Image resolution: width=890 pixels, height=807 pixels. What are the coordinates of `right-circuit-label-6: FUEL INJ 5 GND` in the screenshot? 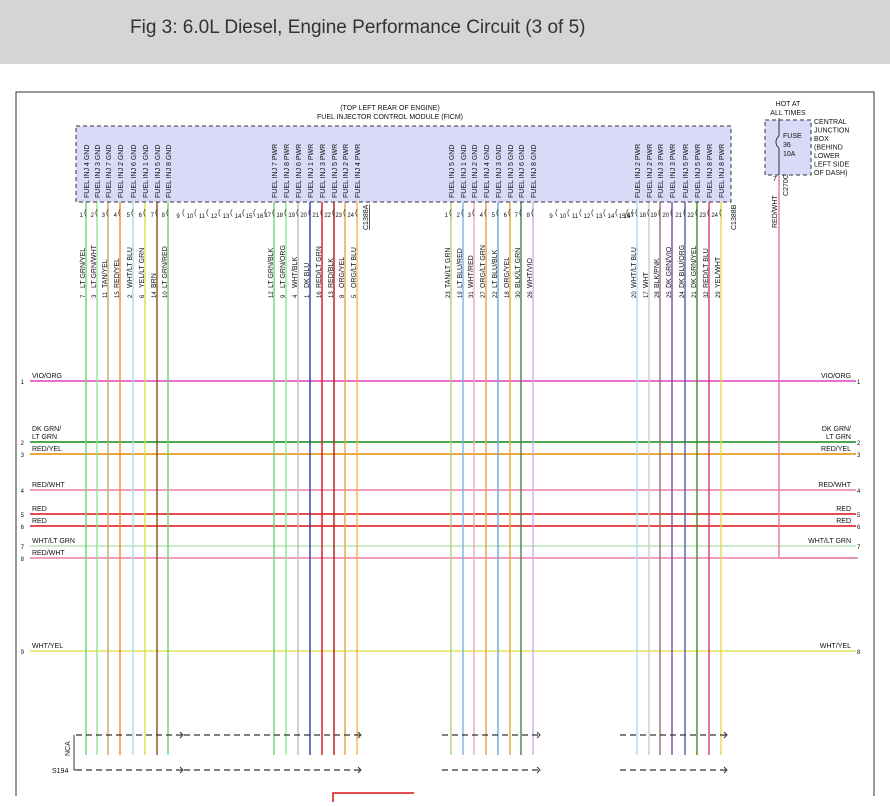 It's located at (511, 171).